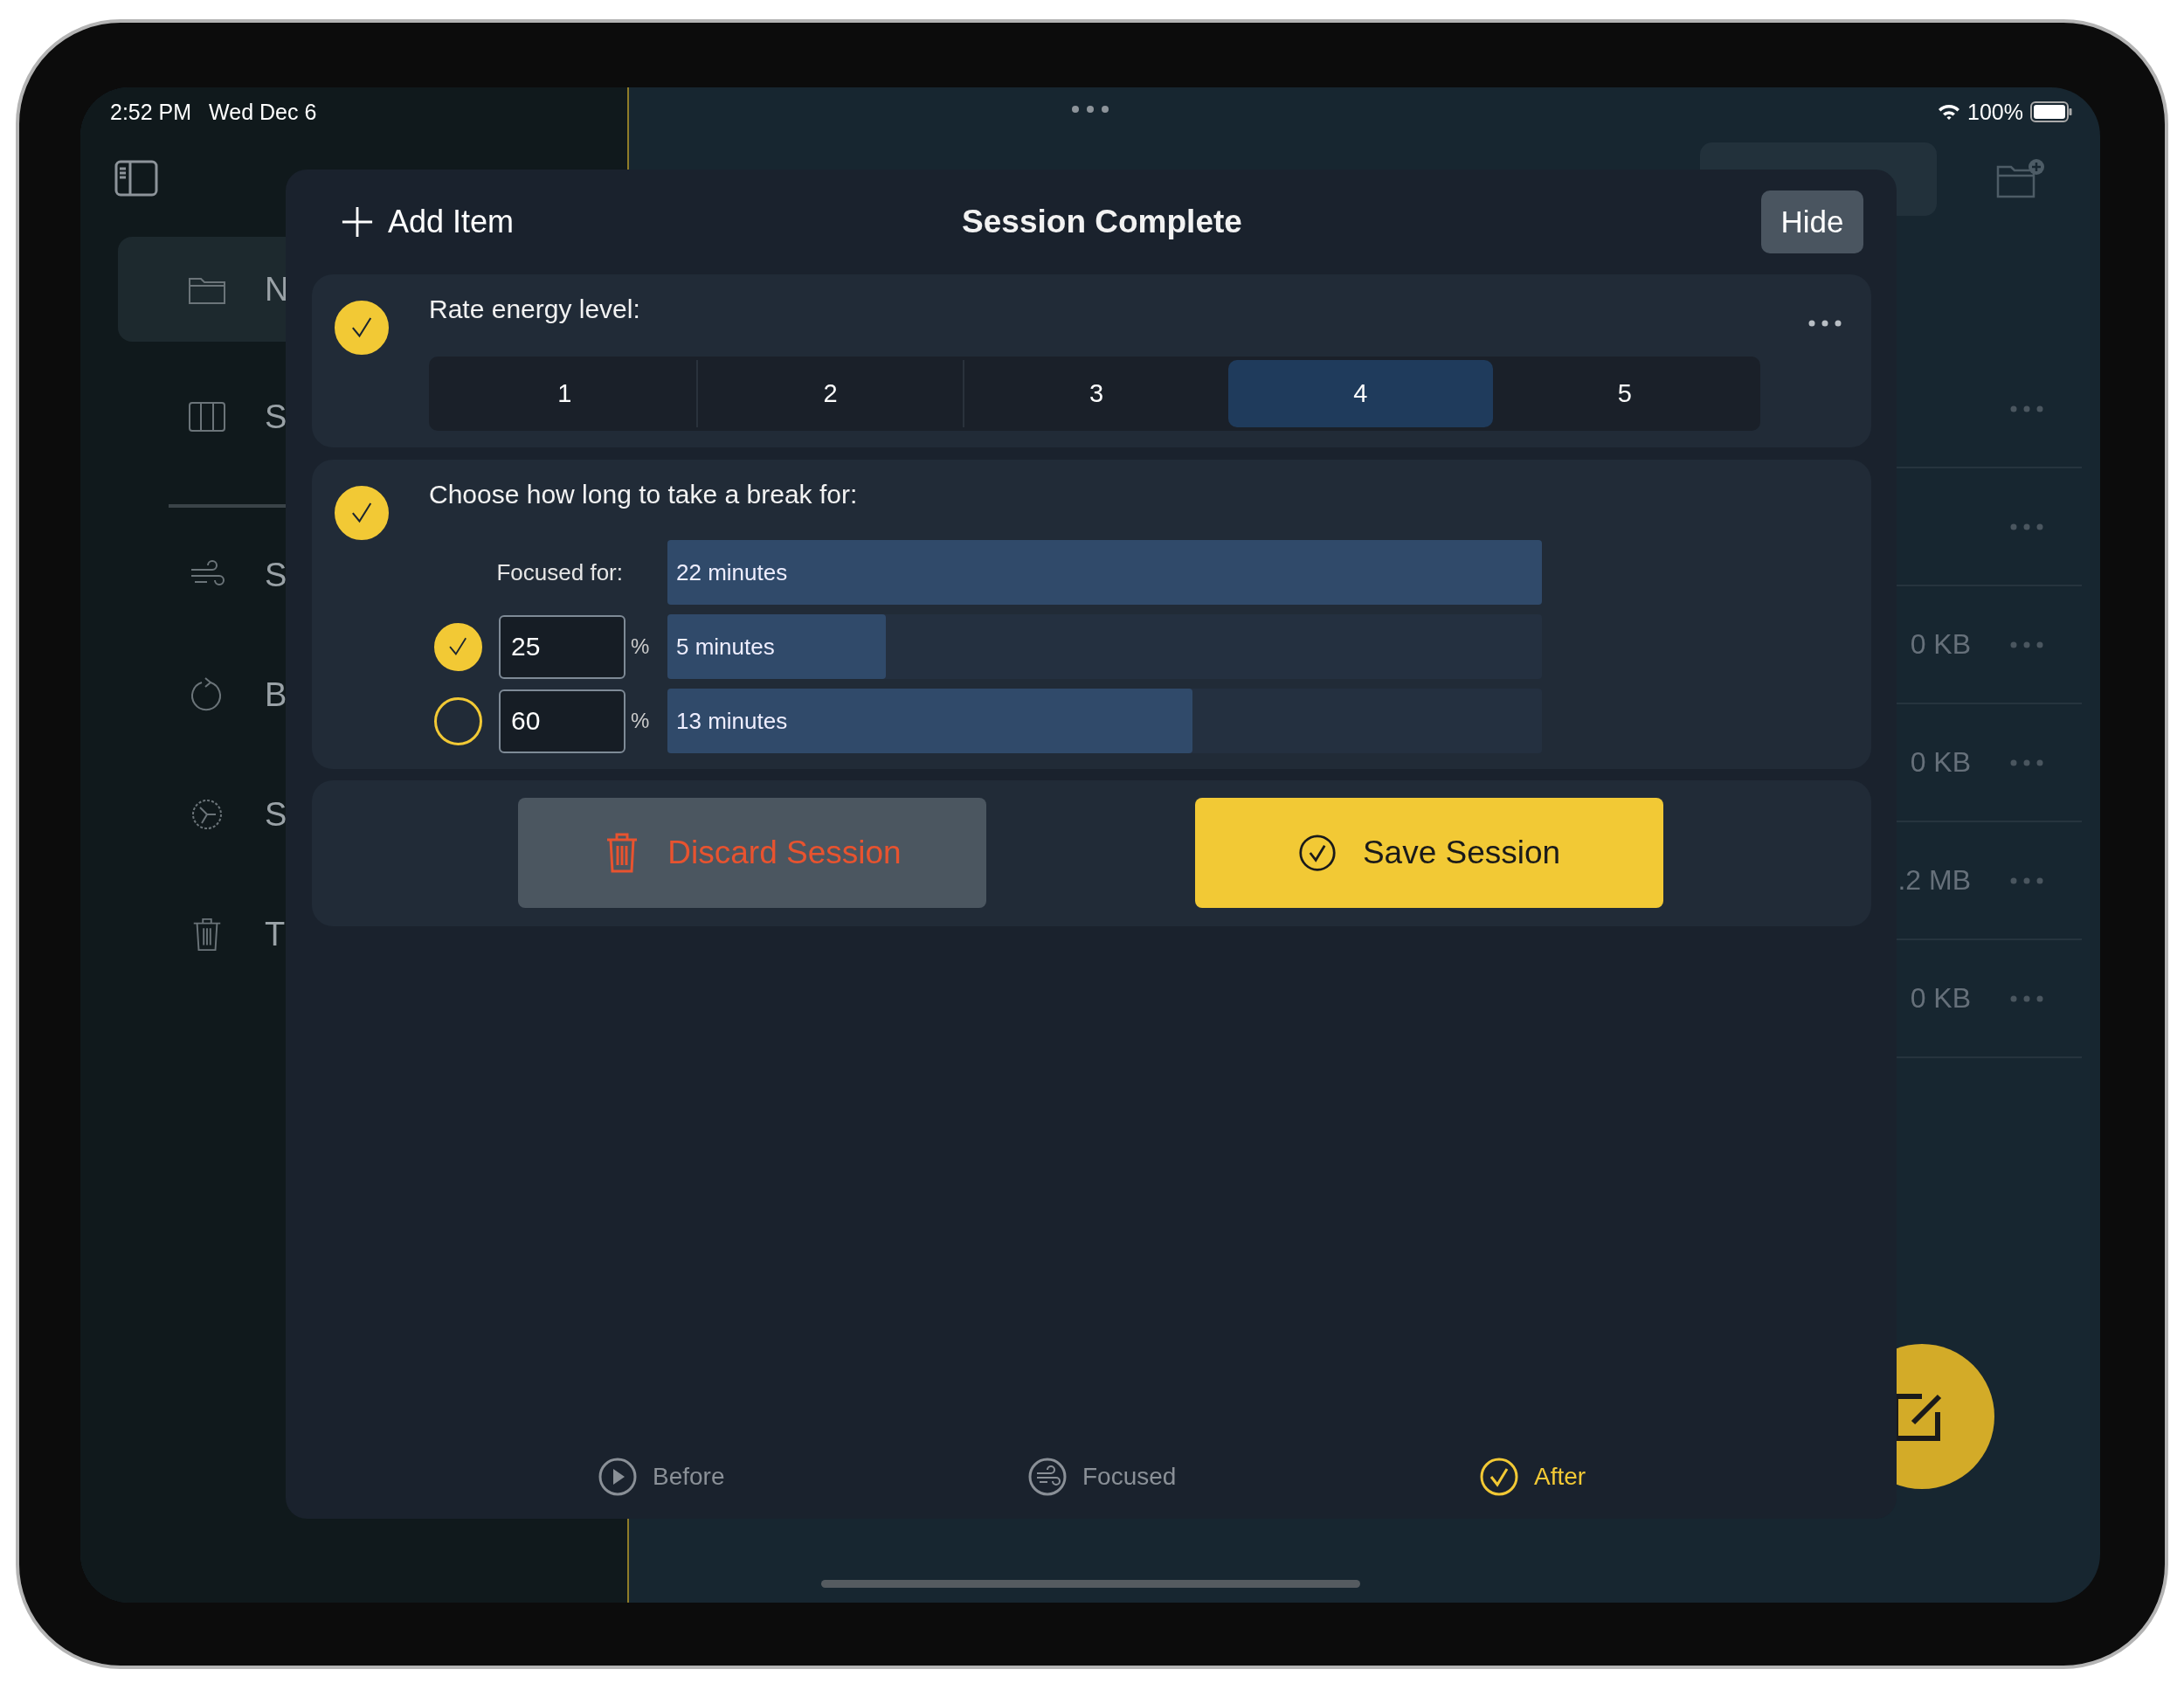  I want to click on file-size: .2 MB, so click(1934, 881).